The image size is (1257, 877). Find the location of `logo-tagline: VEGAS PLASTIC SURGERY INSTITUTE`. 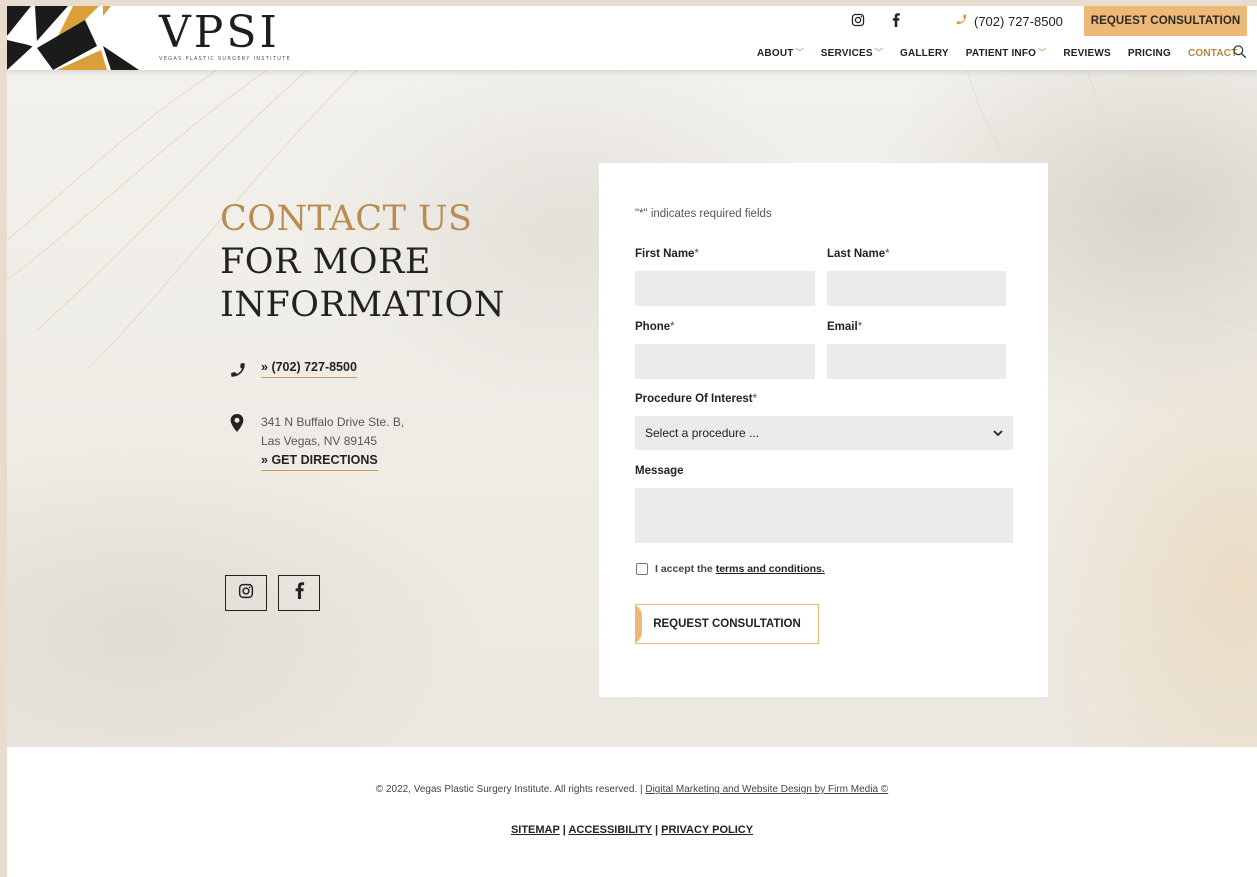

logo-tagline: VEGAS PLASTIC SURGERY INSTITUTE is located at coordinates (225, 59).